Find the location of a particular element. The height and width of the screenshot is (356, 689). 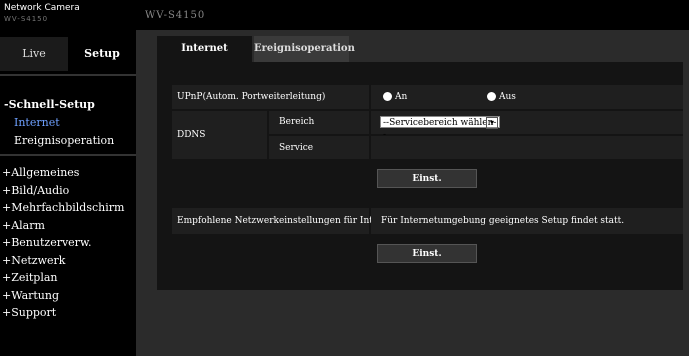

menu-item-wartung: +Wartung is located at coordinates (63, 296).